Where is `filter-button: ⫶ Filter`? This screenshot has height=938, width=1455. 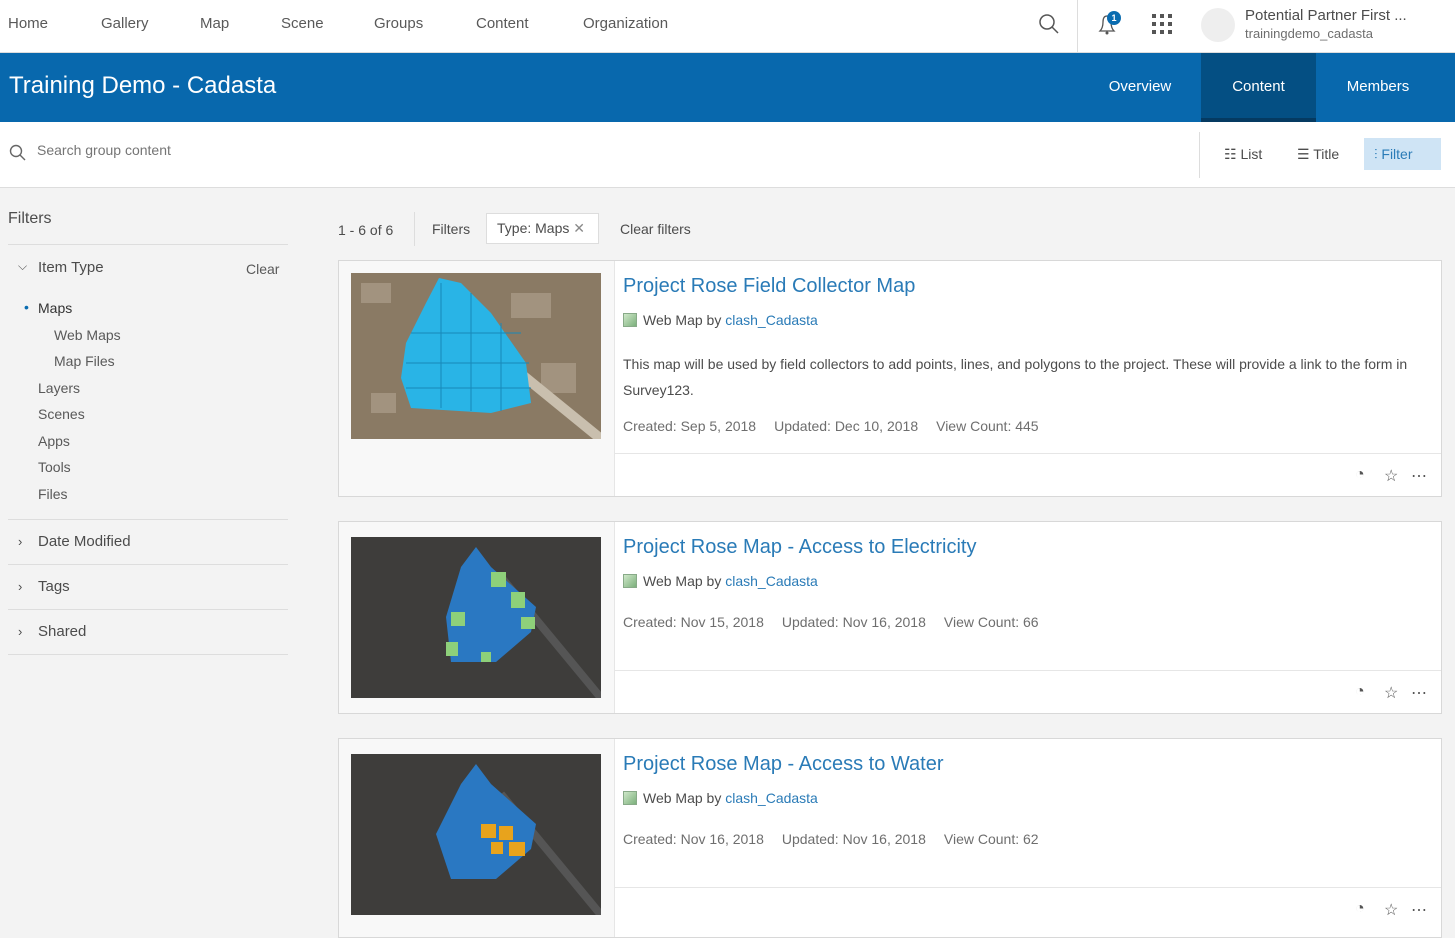 filter-button: ⫶ Filter is located at coordinates (1402, 154).